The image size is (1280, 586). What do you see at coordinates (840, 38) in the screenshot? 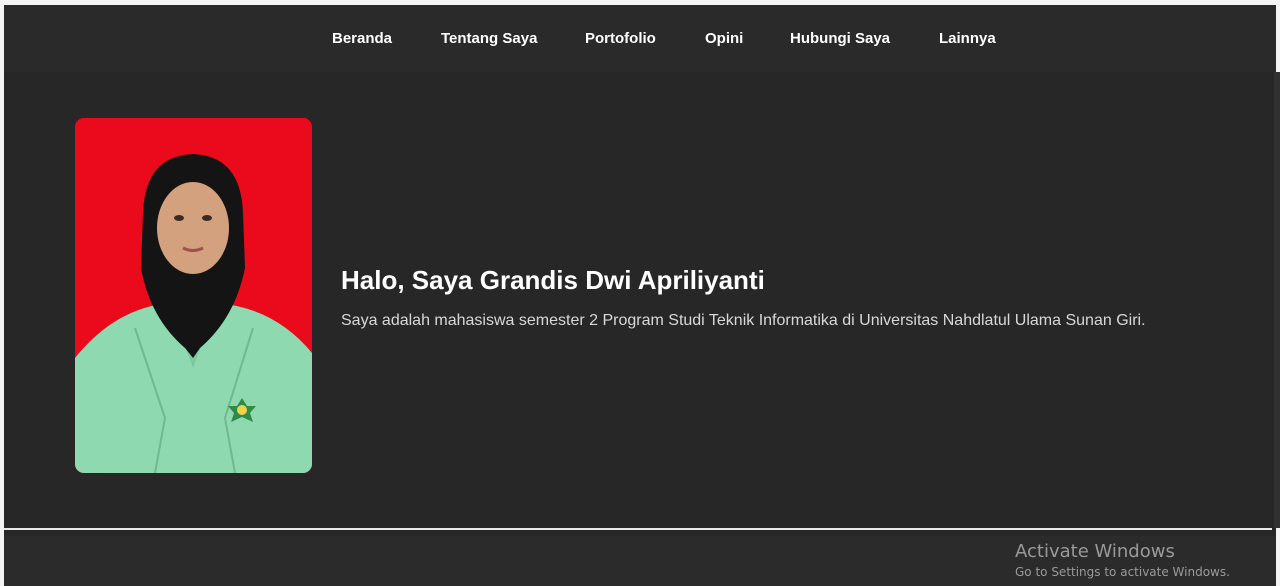
I see `nav-item-hubungi-saya: Hubungi Saya` at bounding box center [840, 38].